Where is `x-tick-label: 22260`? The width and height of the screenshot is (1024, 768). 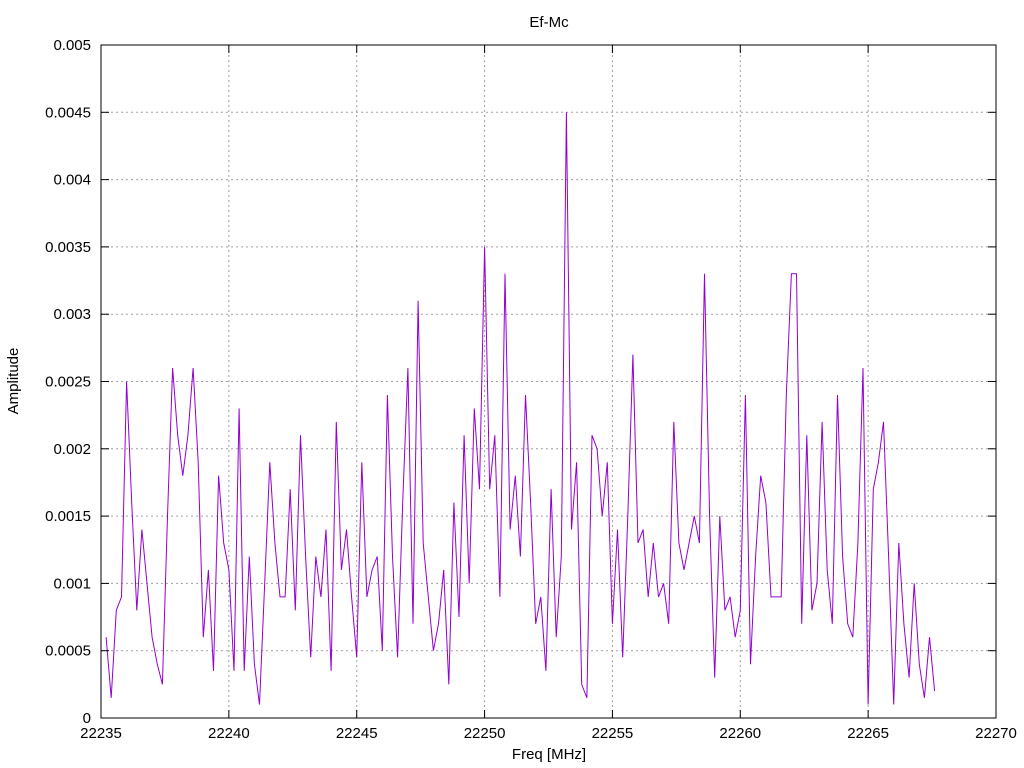
x-tick-label: 22260 is located at coordinates (740, 733).